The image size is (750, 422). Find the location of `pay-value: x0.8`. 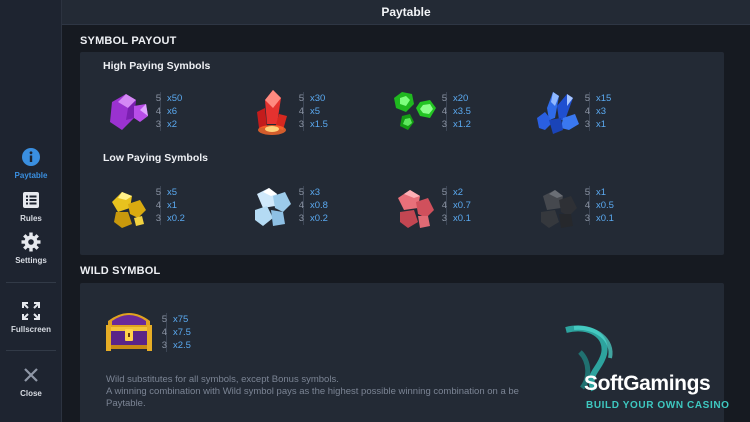

pay-value: x0.8 is located at coordinates (319, 205).